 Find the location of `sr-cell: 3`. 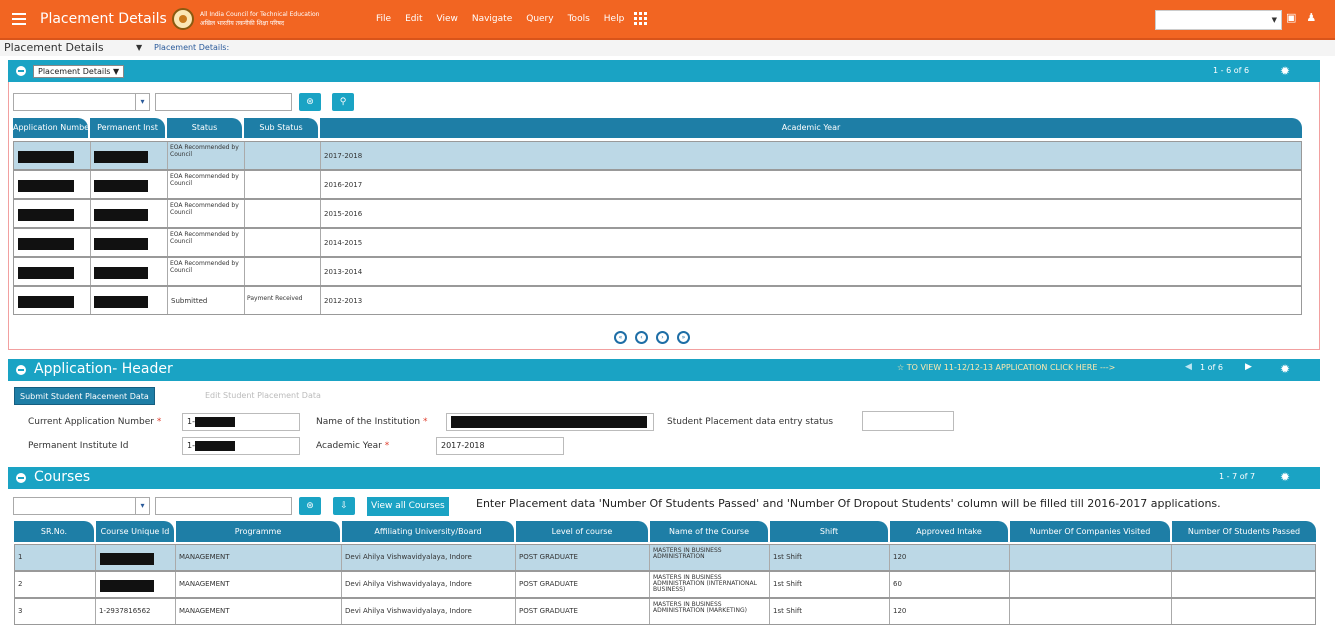

sr-cell: 3 is located at coordinates (55, 611).